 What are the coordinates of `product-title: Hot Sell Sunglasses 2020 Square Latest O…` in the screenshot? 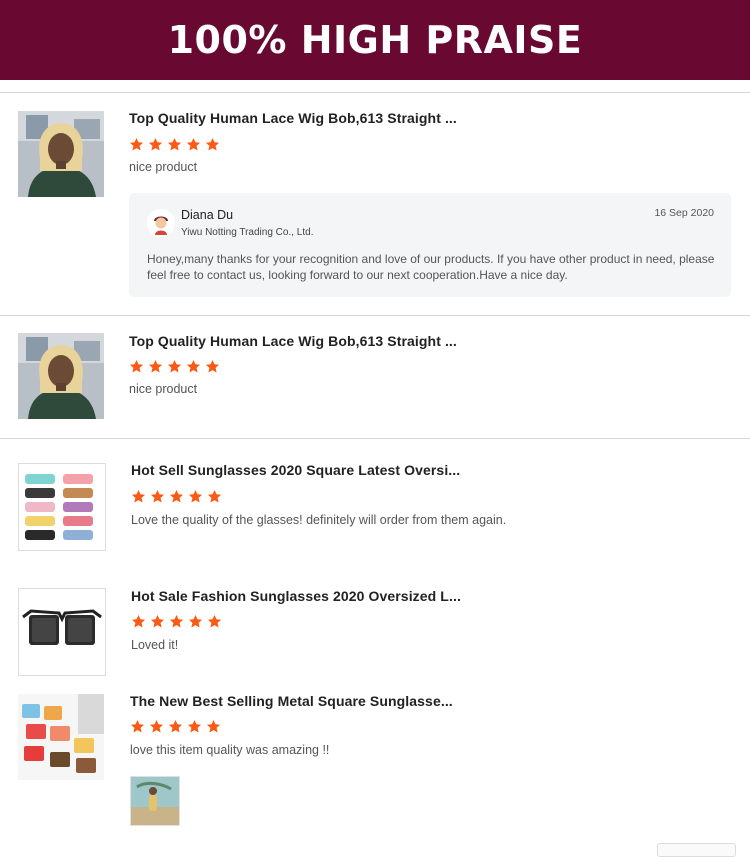 It's located at (295, 470).